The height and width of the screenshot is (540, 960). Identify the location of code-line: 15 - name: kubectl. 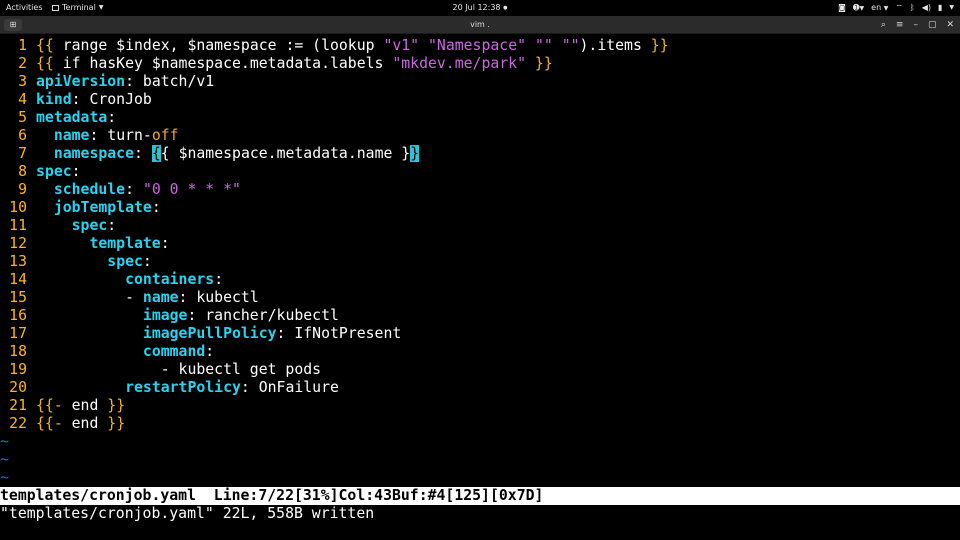
(480, 298).